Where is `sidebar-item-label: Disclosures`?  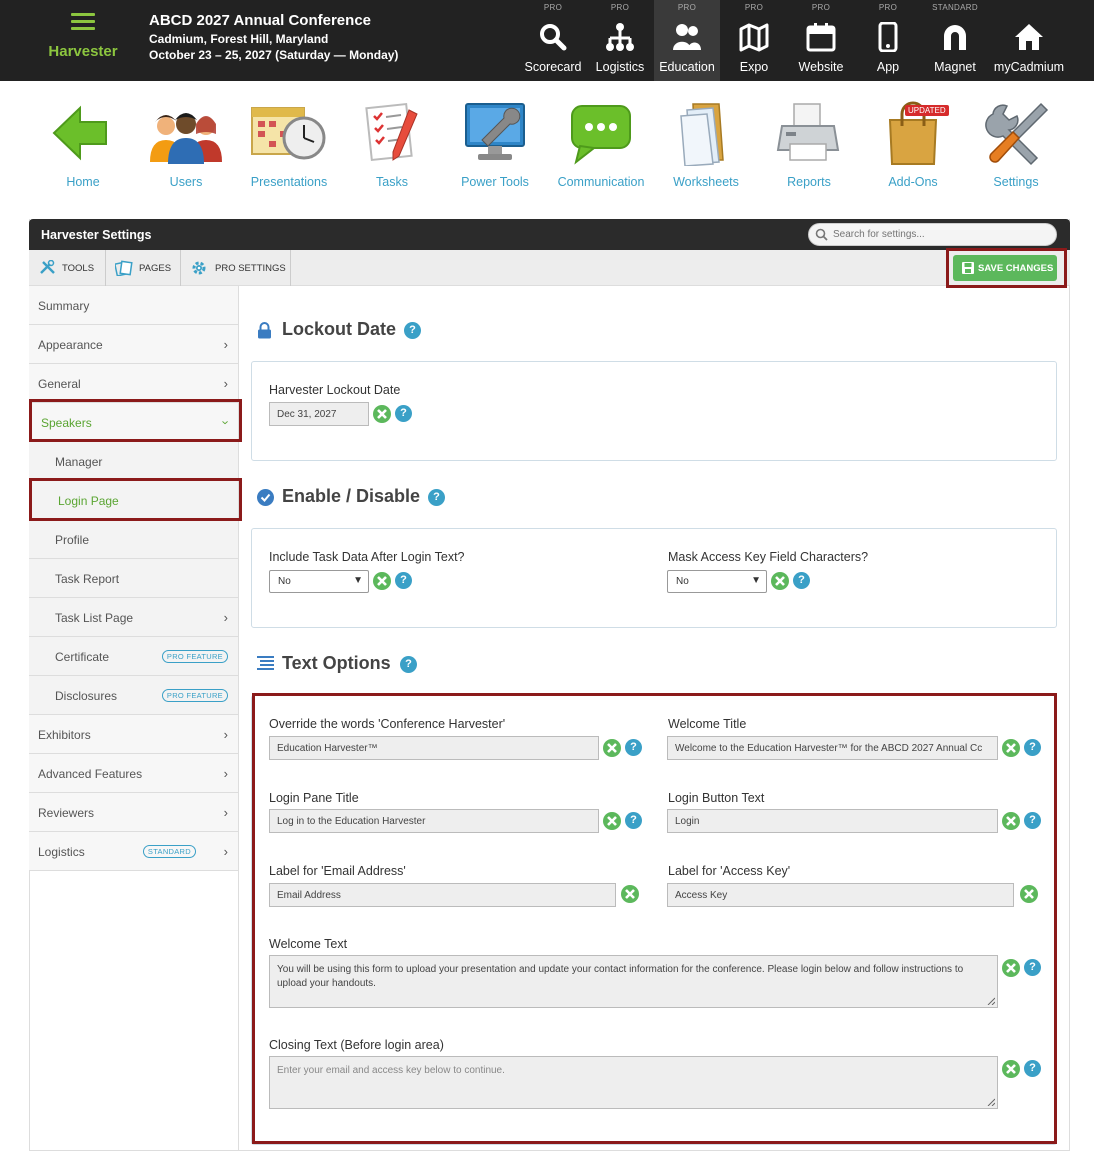 sidebar-item-label: Disclosures is located at coordinates (86, 696).